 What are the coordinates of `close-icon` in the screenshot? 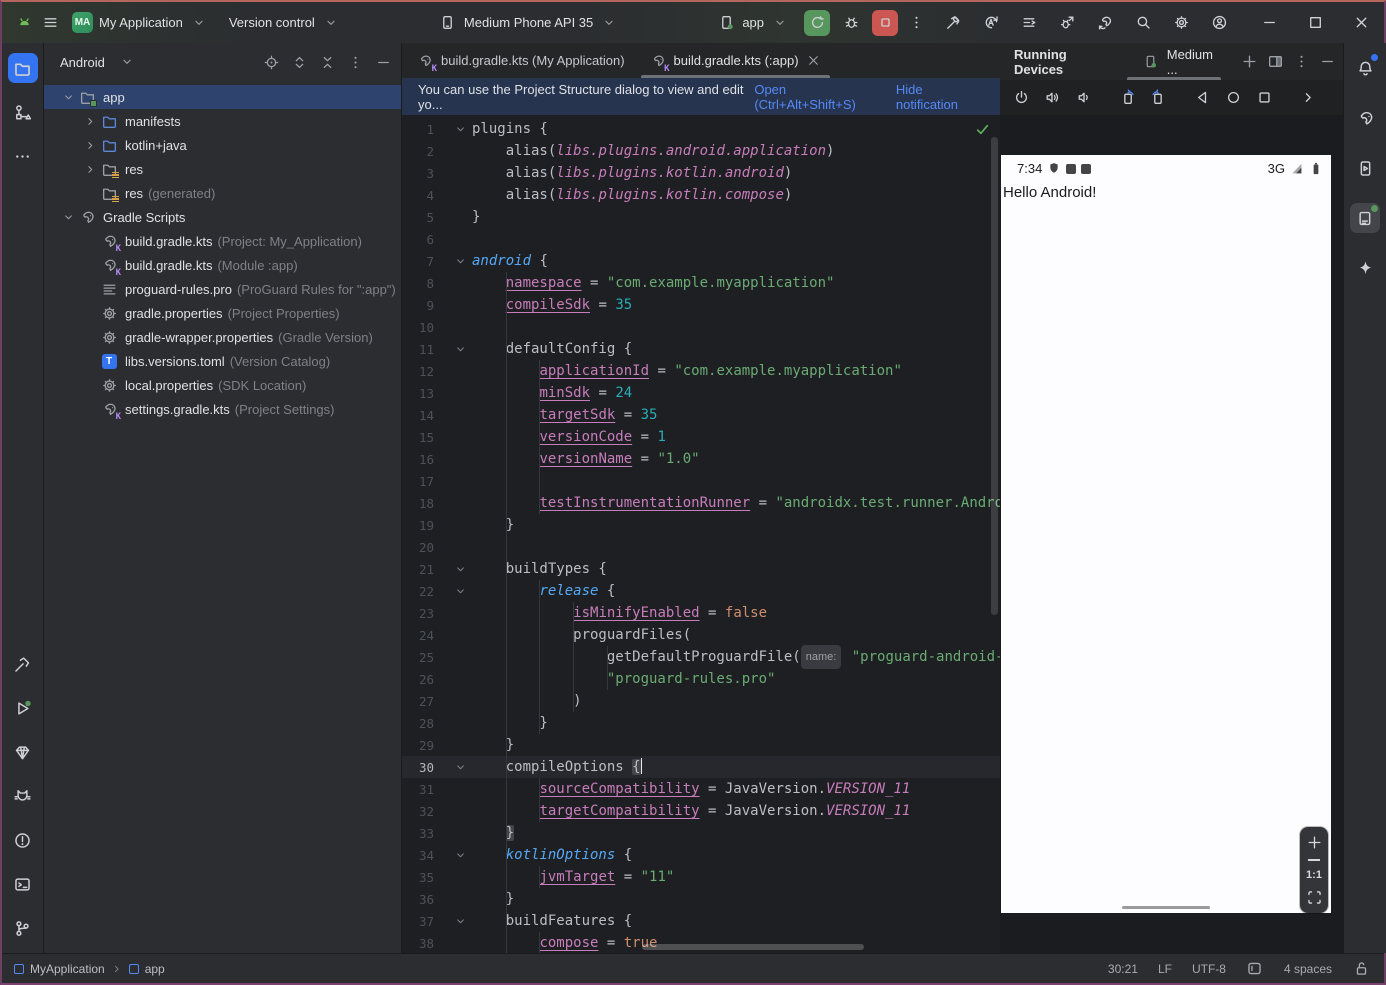 It's located at (1361, 22).